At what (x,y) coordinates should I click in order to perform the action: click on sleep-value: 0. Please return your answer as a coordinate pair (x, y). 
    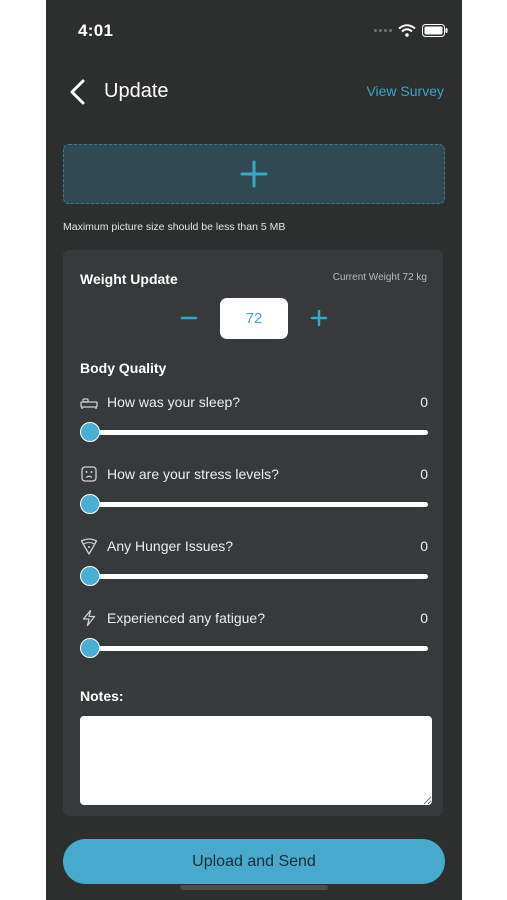
    Looking at the image, I should click on (424, 402).